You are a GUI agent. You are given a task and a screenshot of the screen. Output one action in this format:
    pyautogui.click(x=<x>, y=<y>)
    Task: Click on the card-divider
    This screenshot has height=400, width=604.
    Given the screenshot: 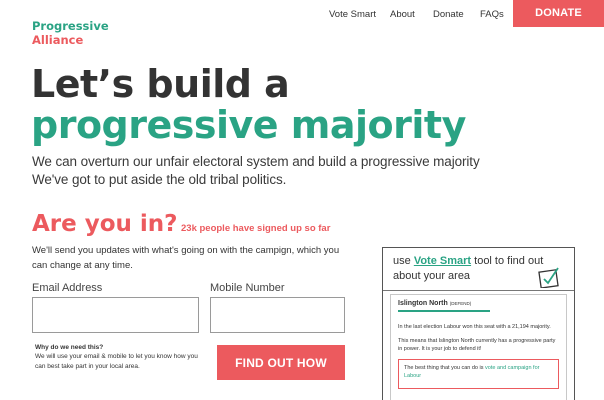 What is the action you would take?
    pyautogui.click(x=478, y=290)
    